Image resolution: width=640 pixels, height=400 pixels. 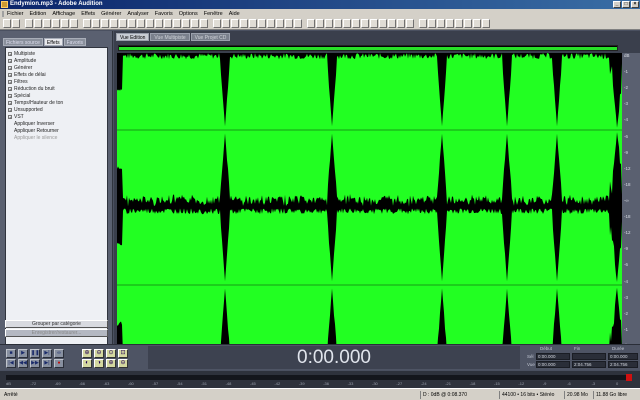 What do you see at coordinates (14, 13) in the screenshot?
I see `menu-fichier: Fichier` at bounding box center [14, 13].